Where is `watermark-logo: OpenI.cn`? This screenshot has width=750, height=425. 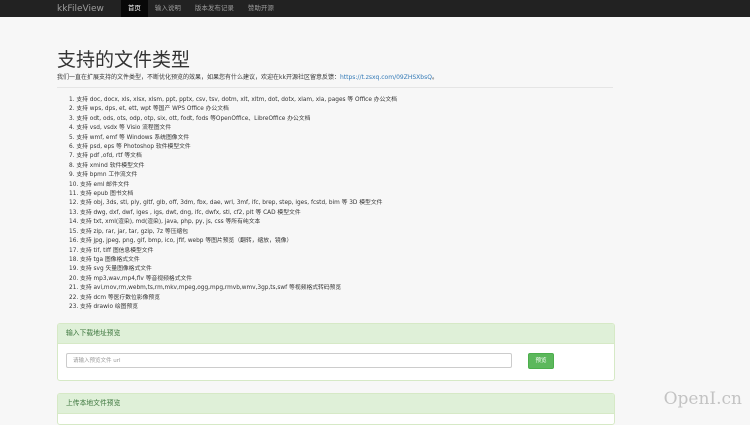 watermark-logo: OpenI.cn is located at coordinates (702, 399).